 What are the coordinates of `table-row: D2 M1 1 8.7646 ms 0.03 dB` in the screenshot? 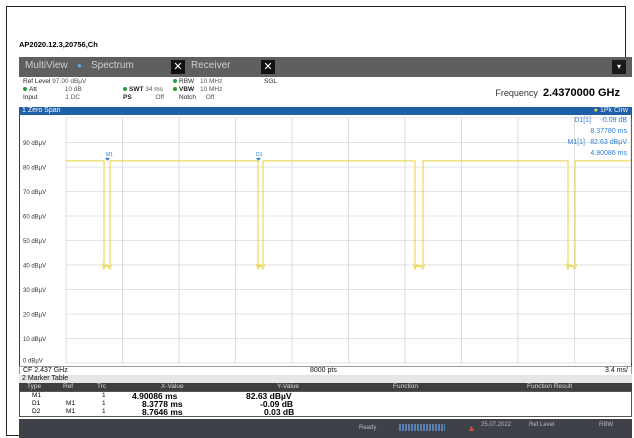 It's located at (326, 412).